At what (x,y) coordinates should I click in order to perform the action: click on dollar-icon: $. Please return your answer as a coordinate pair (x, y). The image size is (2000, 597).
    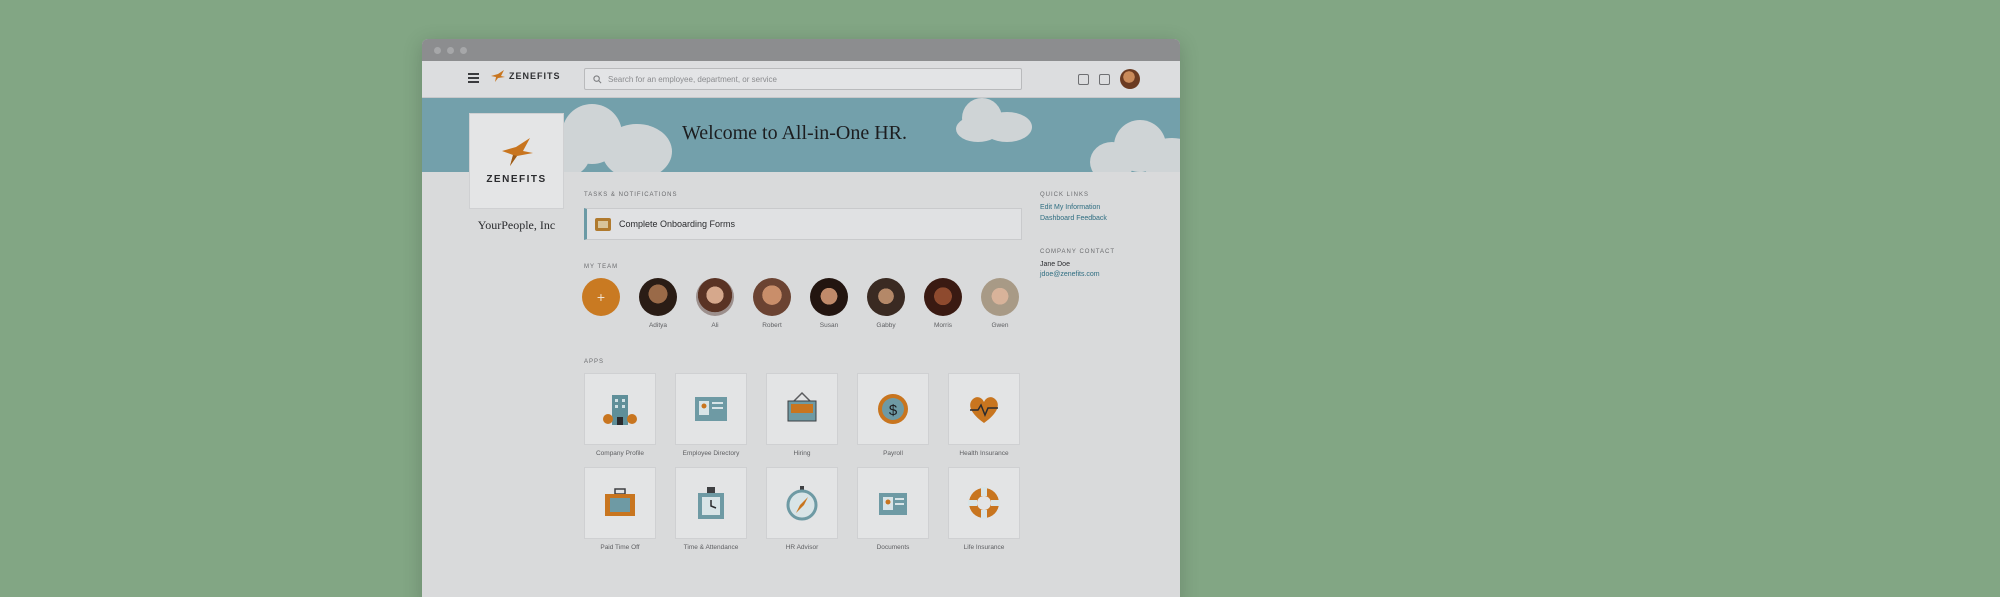
    Looking at the image, I should click on (893, 409).